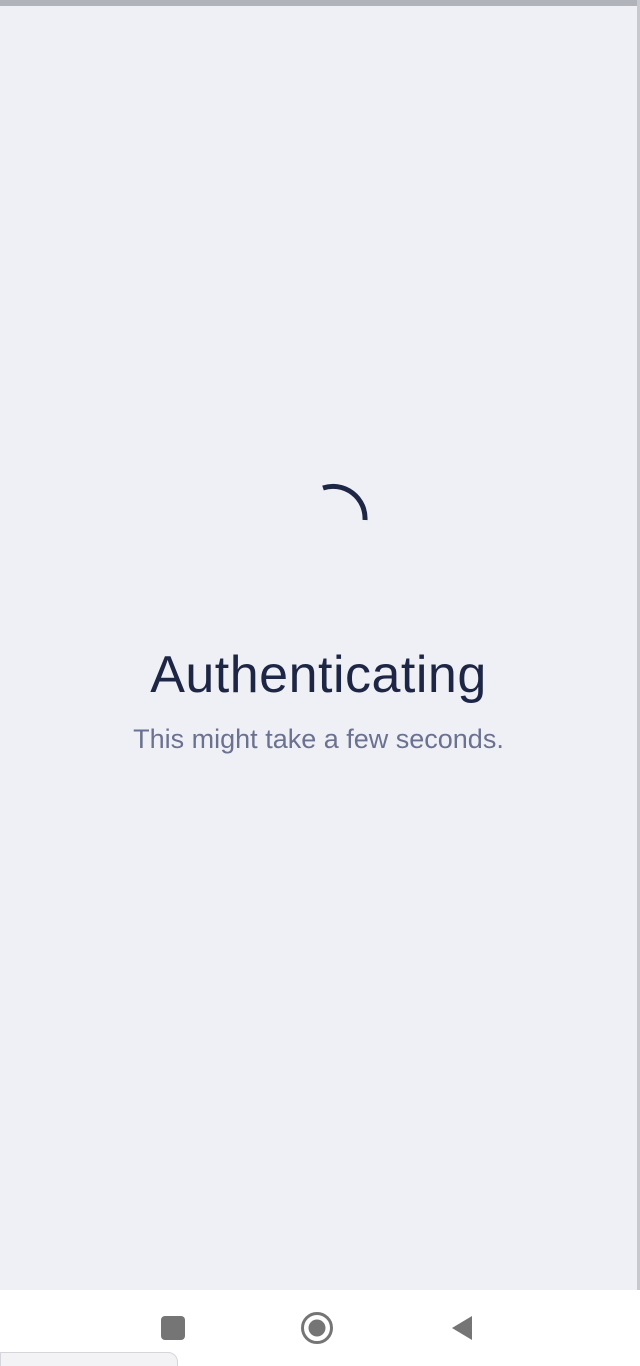 This screenshot has height=1366, width=640. I want to click on circle-home-icon, so click(317, 1328).